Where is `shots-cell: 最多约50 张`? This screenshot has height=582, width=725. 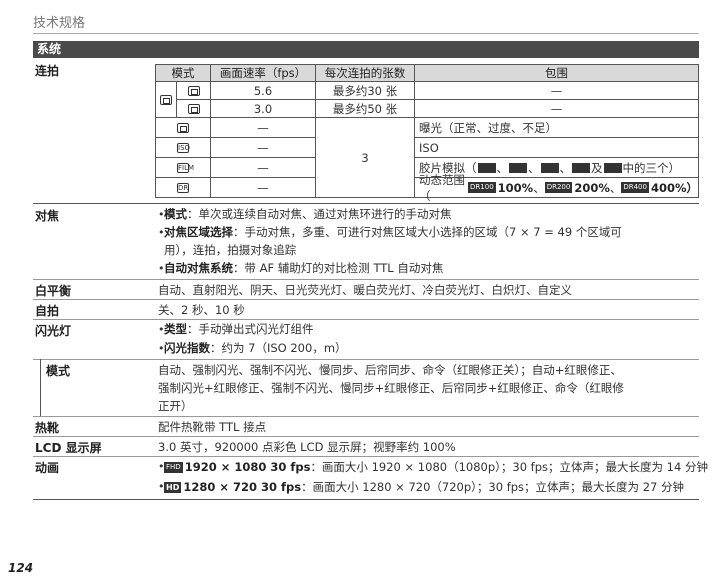 shots-cell: 最多约50 张 is located at coordinates (365, 108).